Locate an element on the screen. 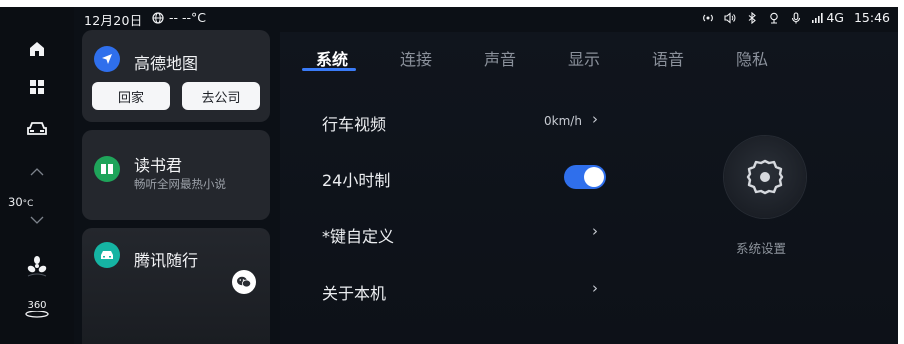 The height and width of the screenshot is (344, 904). chevron-up-icon is located at coordinates (37, 172).